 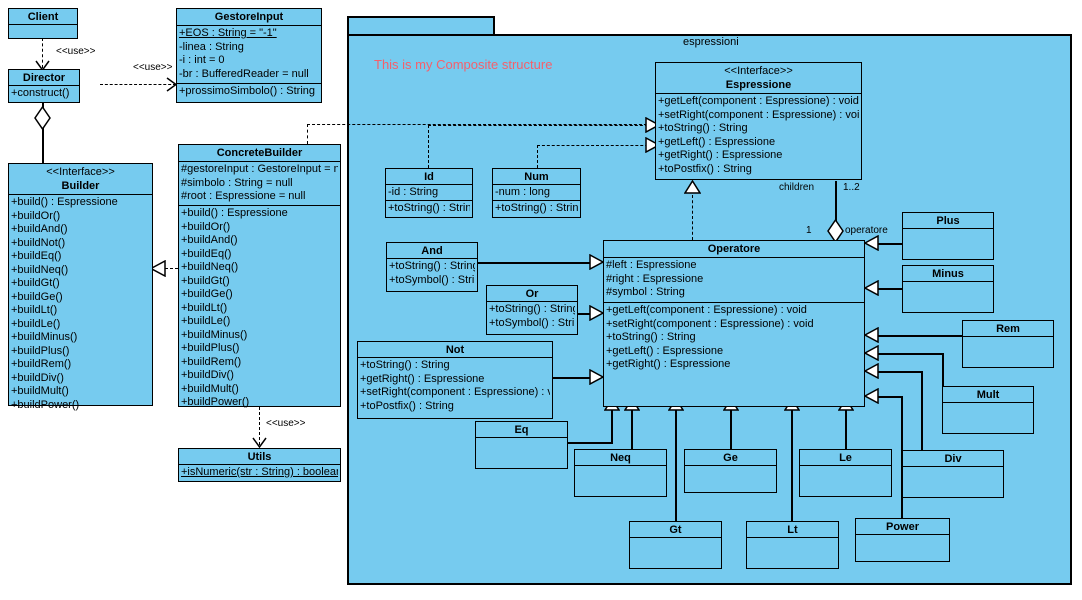 What do you see at coordinates (632, 428) in the screenshot?
I see `edge-neq-operatore` at bounding box center [632, 428].